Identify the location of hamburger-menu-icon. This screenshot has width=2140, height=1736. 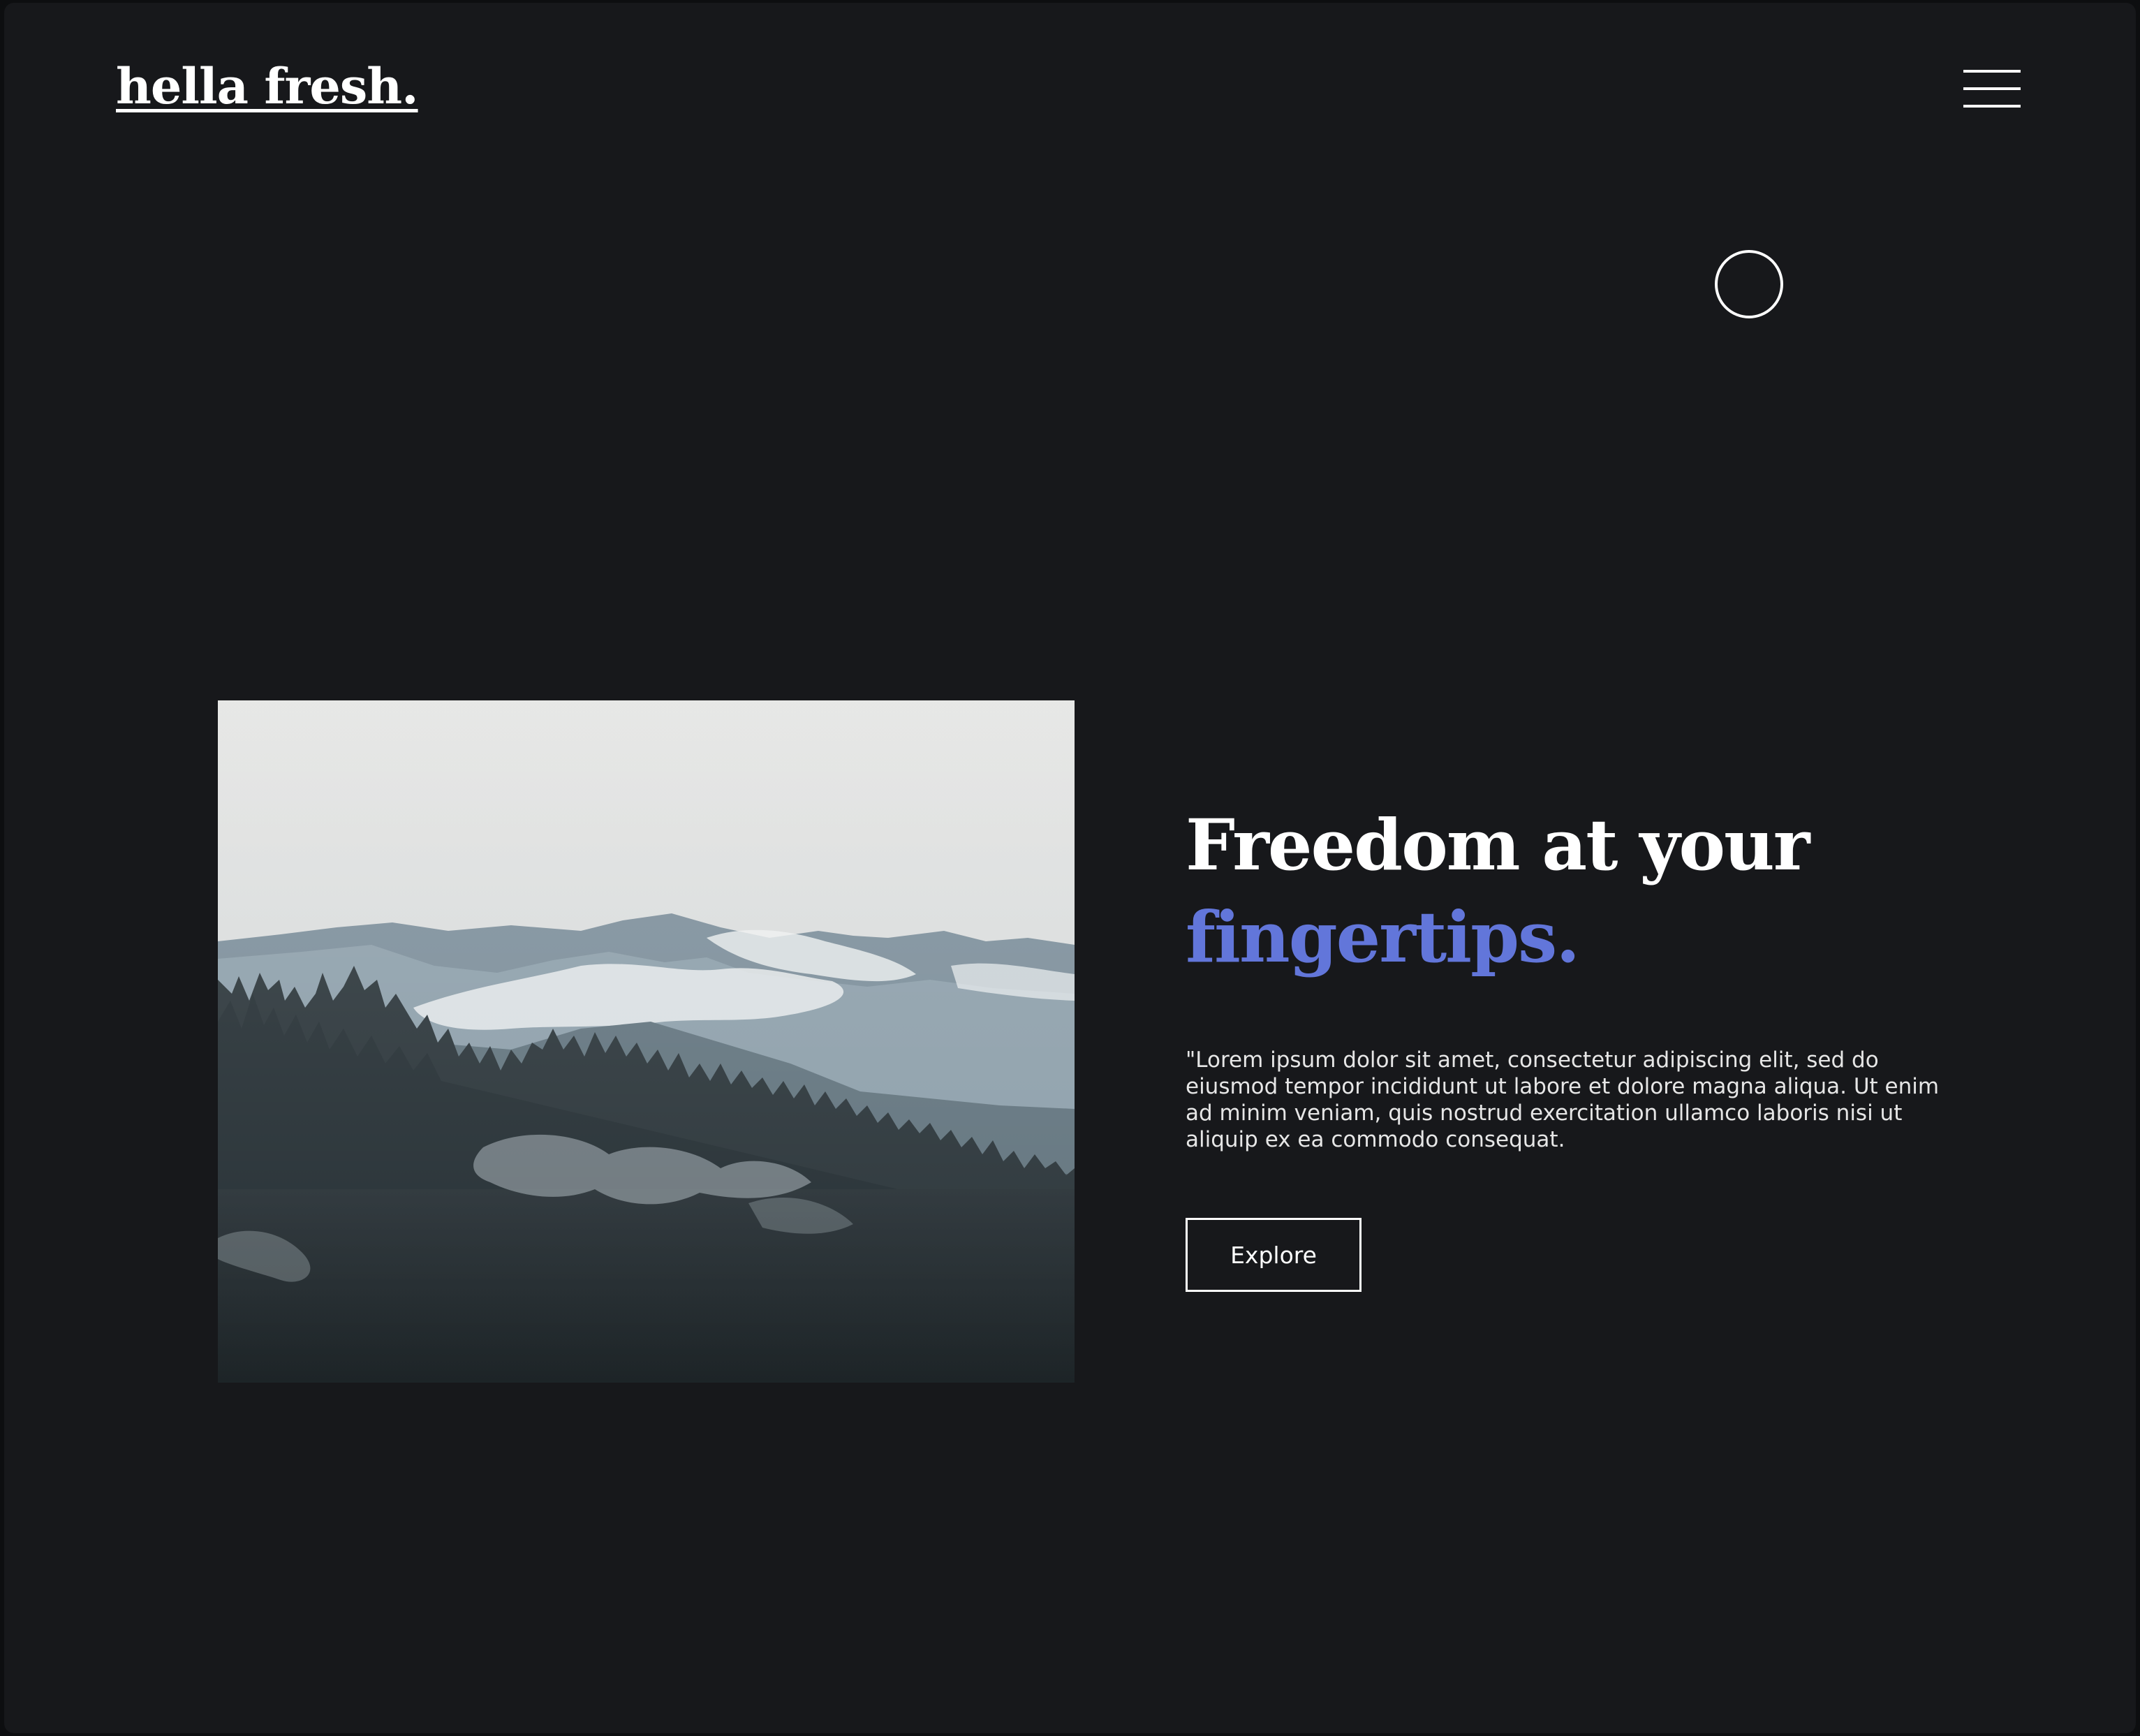
(1992, 89).